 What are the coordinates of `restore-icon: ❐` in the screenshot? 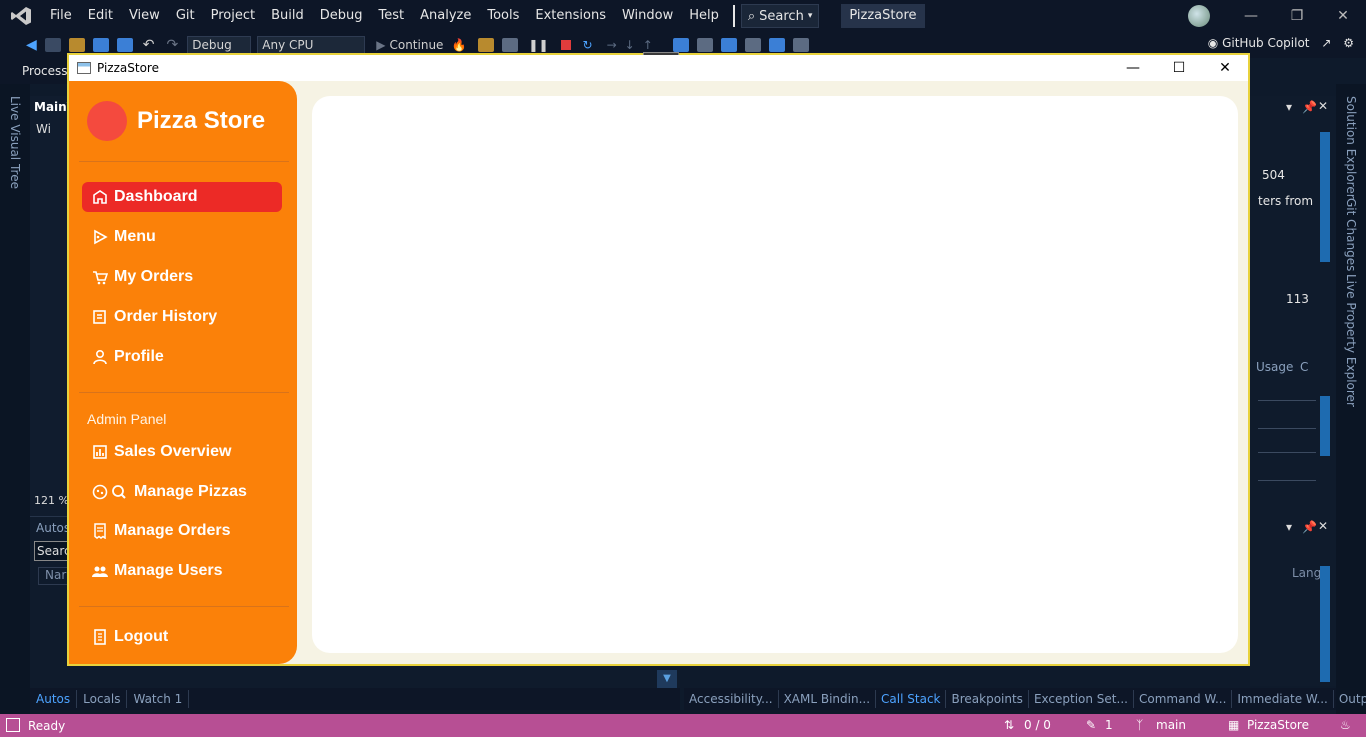 It's located at (1297, 16).